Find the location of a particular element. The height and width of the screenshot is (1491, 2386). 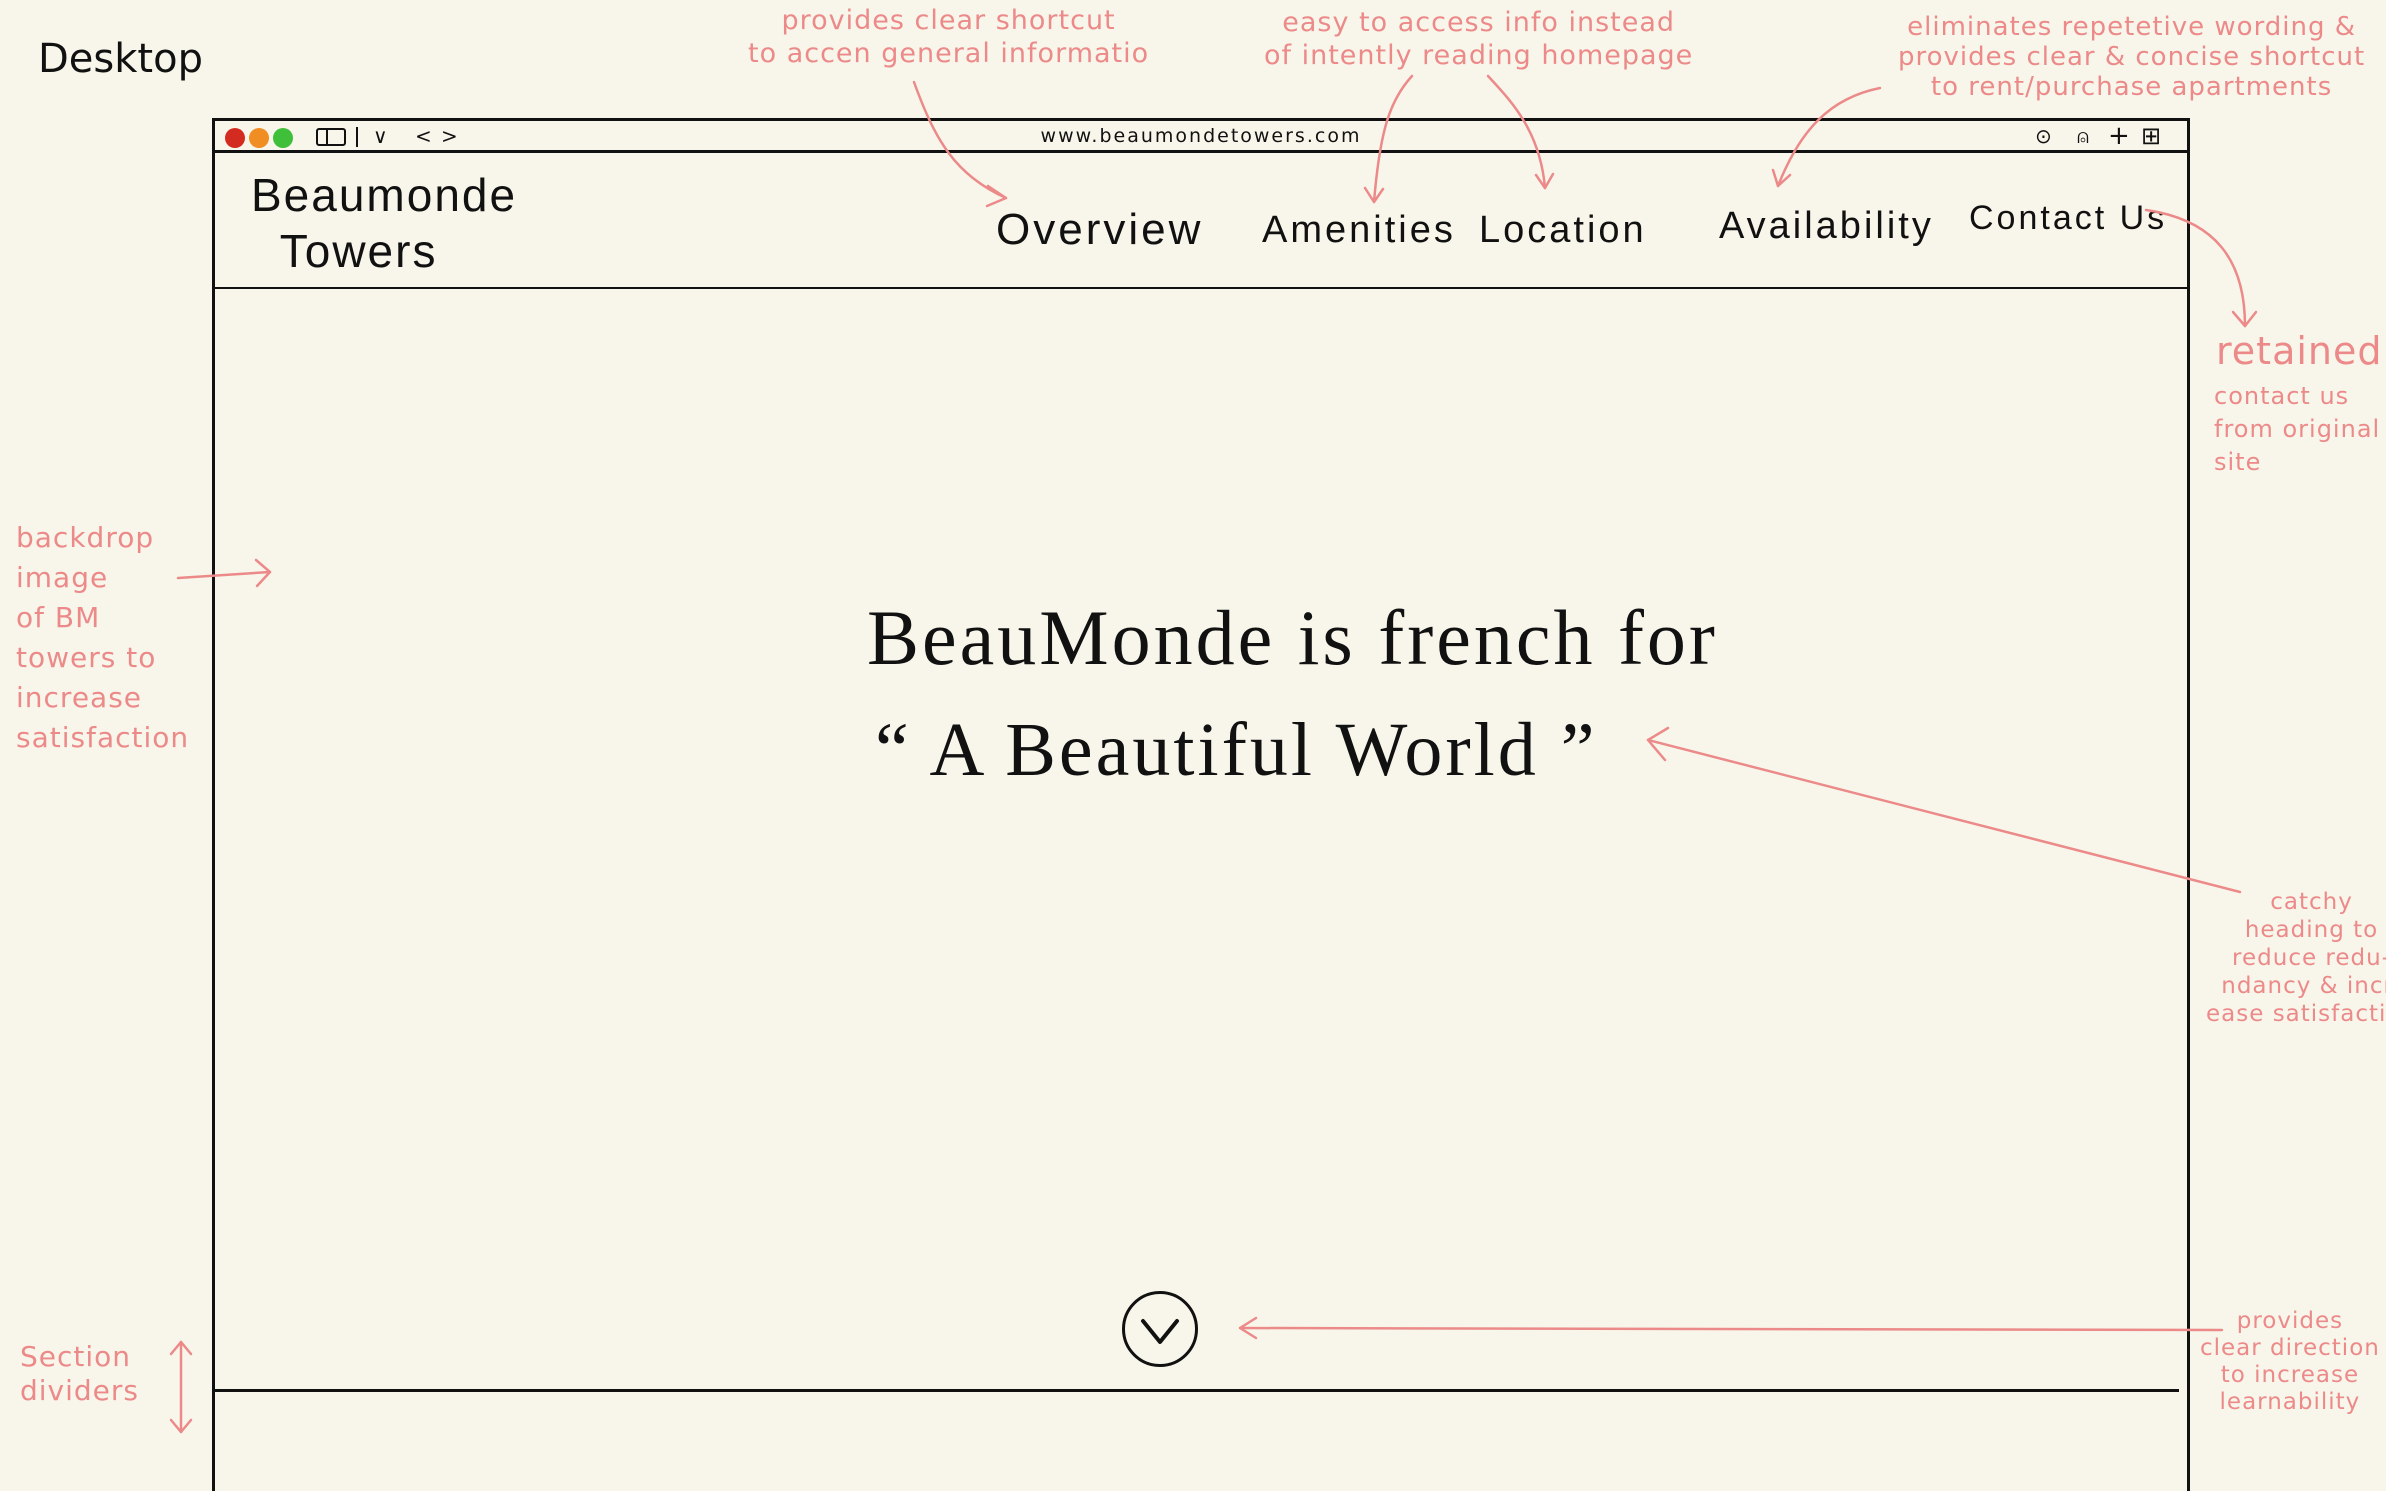

nav-location: Location is located at coordinates (1563, 230).